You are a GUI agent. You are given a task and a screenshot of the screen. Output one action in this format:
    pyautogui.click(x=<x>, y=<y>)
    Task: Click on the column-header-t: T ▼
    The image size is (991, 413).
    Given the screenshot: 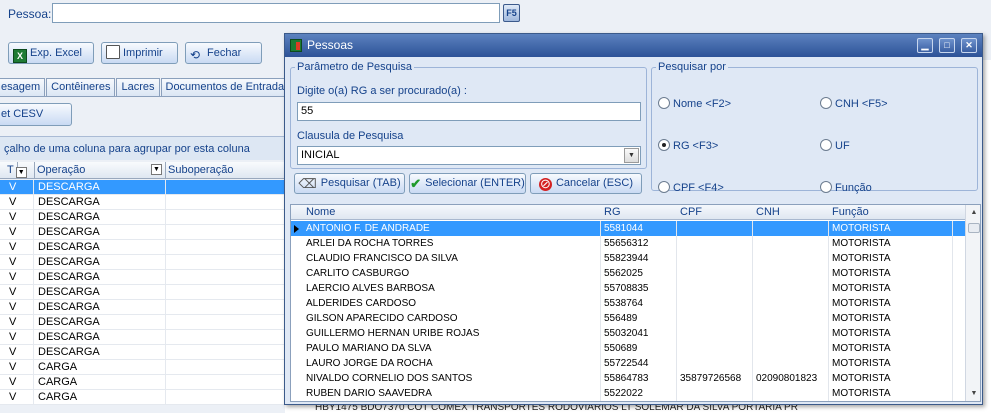 What is the action you would take?
    pyautogui.click(x=20, y=170)
    